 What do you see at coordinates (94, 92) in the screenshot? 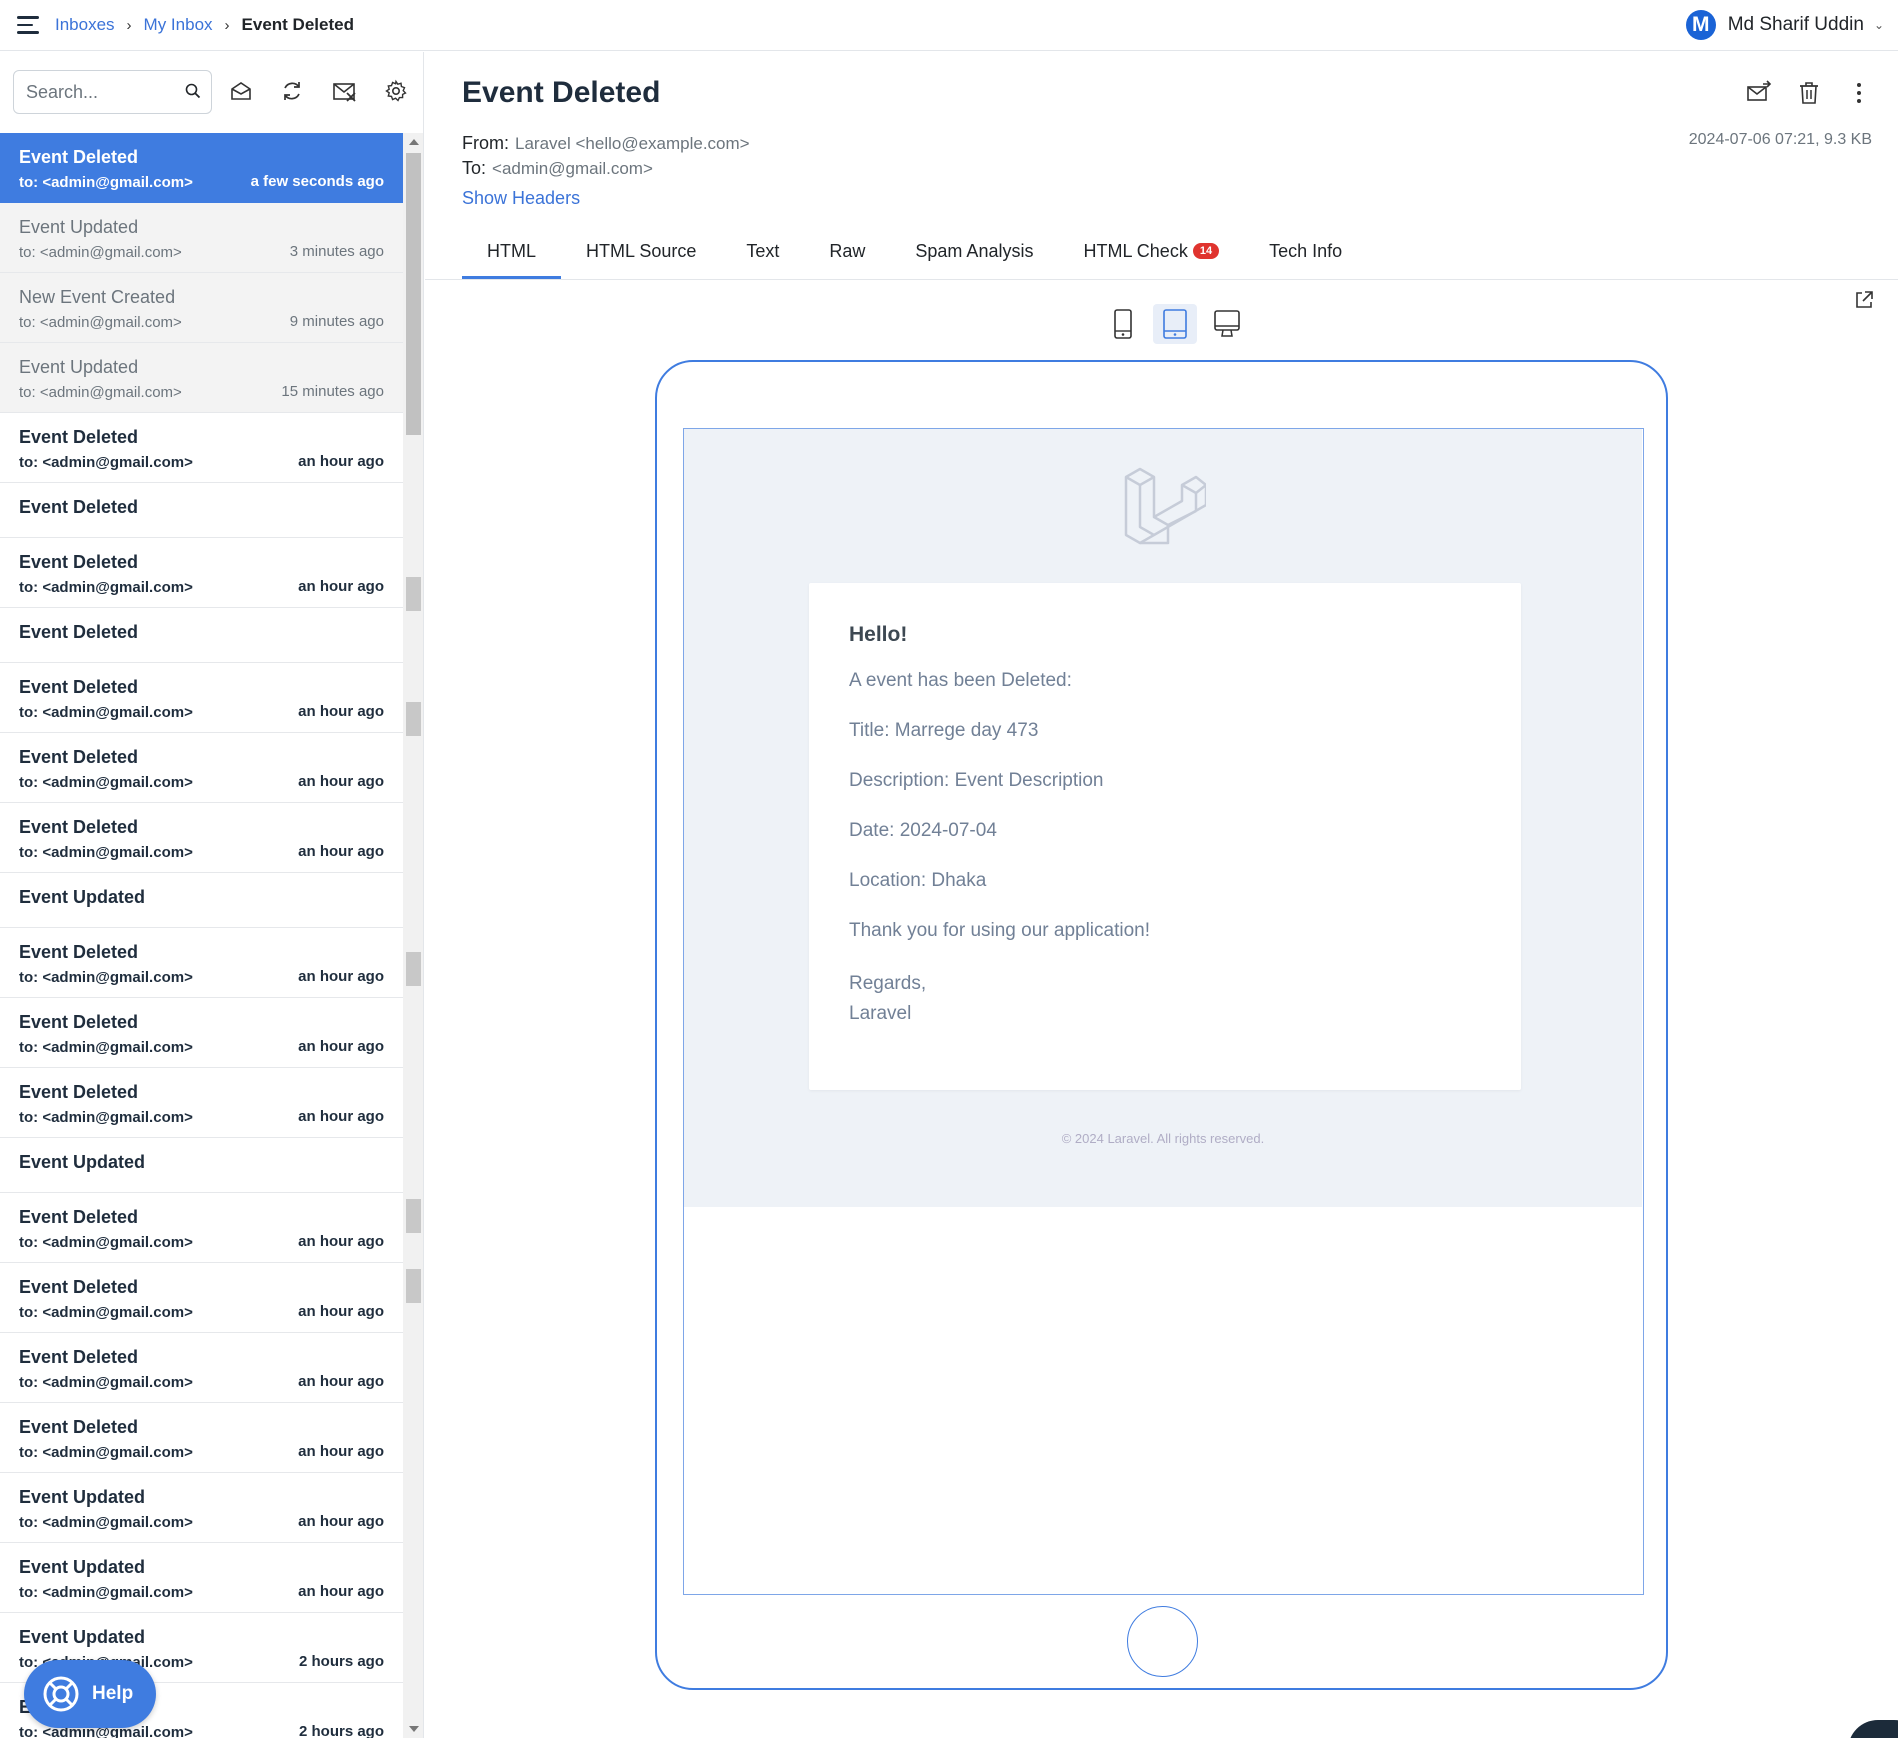
I see `search-input` at bounding box center [94, 92].